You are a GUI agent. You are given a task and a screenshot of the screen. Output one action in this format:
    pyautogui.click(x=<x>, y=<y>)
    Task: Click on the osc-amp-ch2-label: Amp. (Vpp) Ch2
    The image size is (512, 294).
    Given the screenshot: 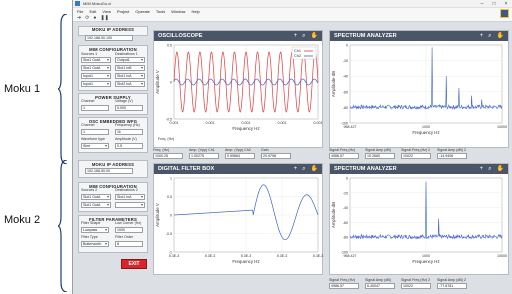 What is the action you would take?
    pyautogui.click(x=238, y=150)
    